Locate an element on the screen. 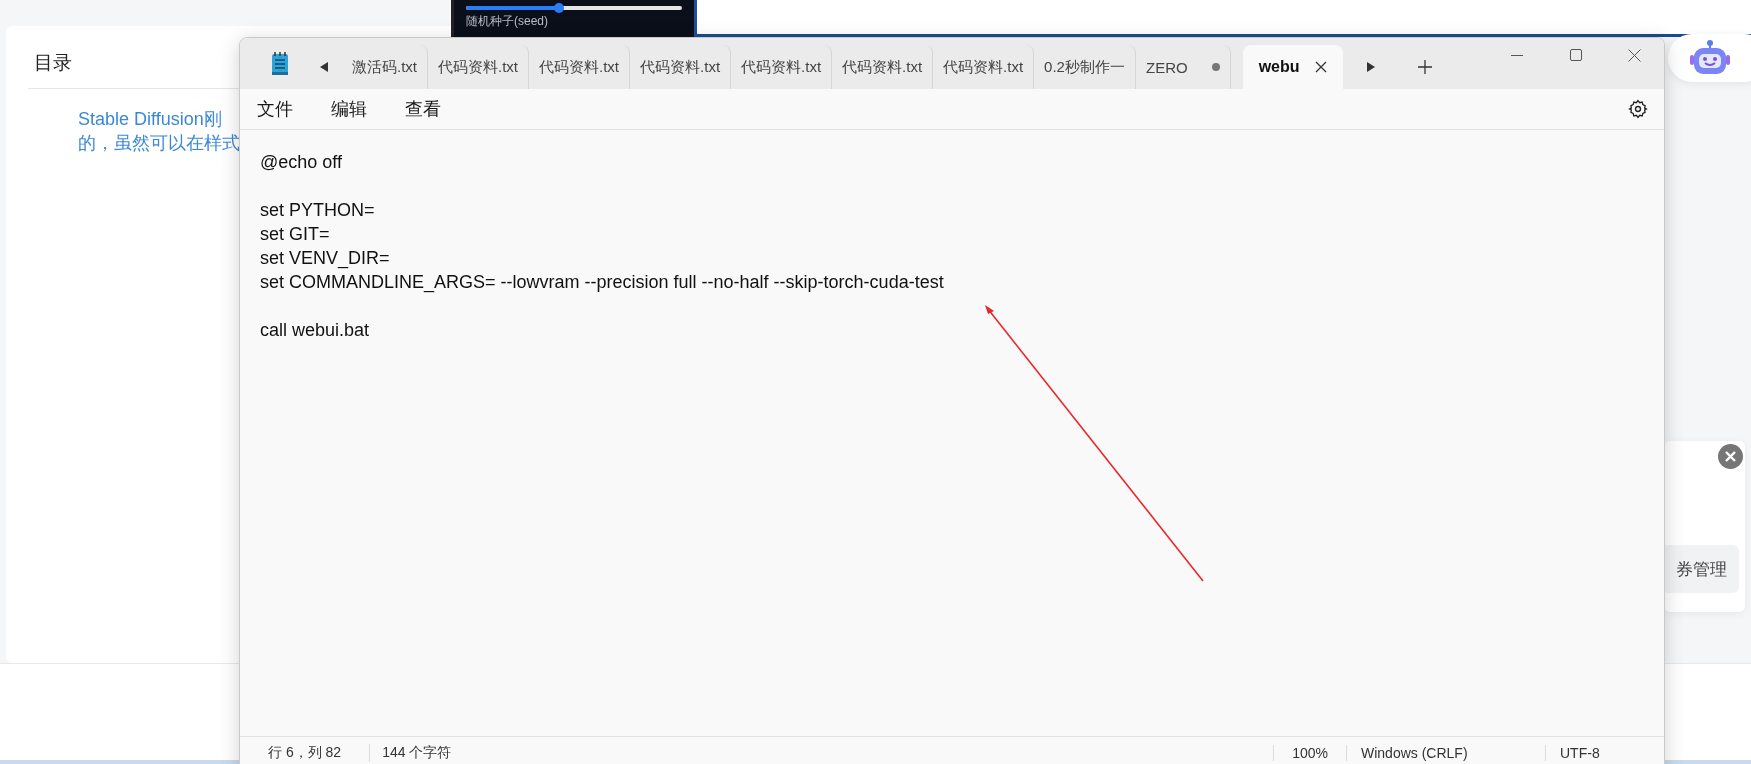 This screenshot has width=1751, height=764. file-tab: webu is located at coordinates (1292, 67).